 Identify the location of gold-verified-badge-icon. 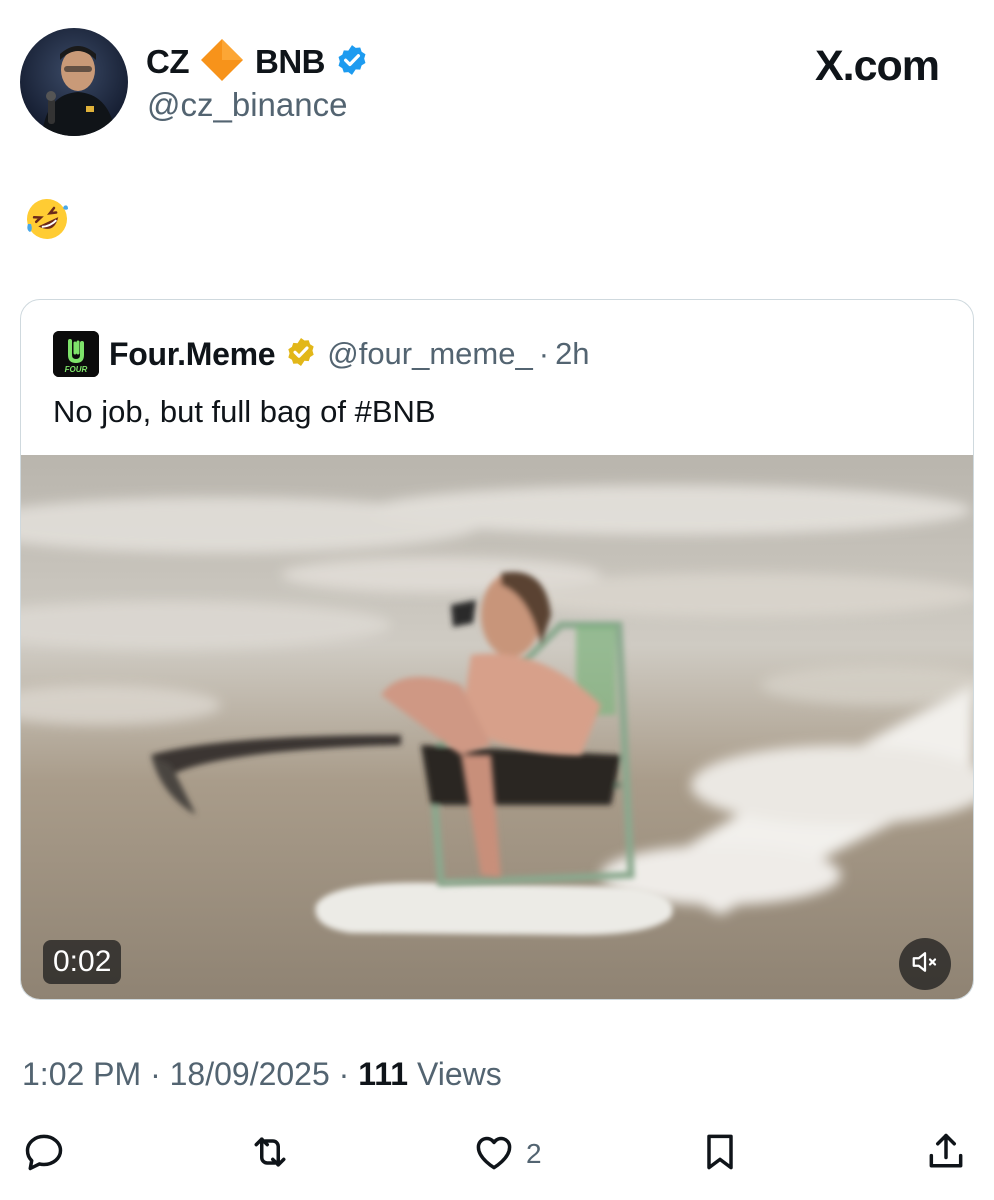
(301, 354).